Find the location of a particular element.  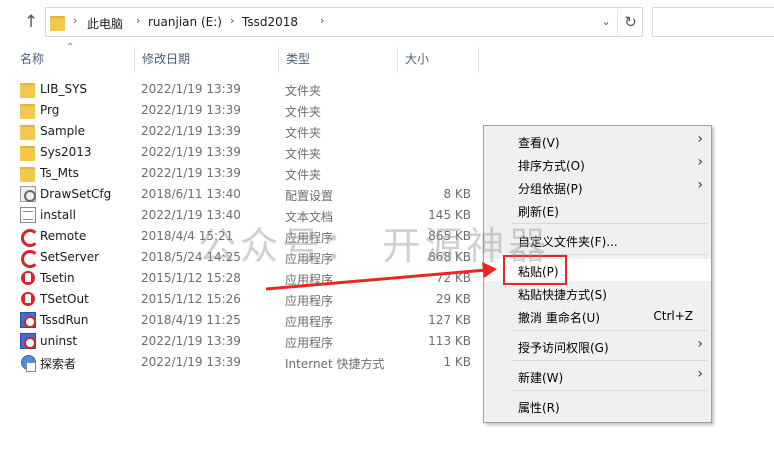

column-divider is located at coordinates (478, 60).